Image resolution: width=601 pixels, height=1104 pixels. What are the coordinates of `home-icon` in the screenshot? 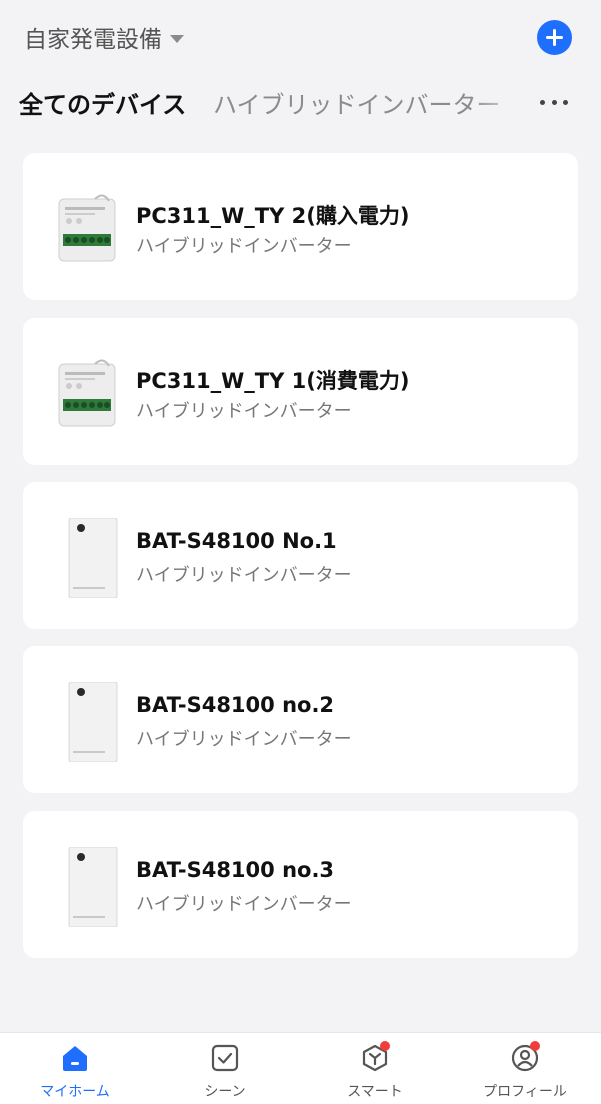 It's located at (75, 1058).